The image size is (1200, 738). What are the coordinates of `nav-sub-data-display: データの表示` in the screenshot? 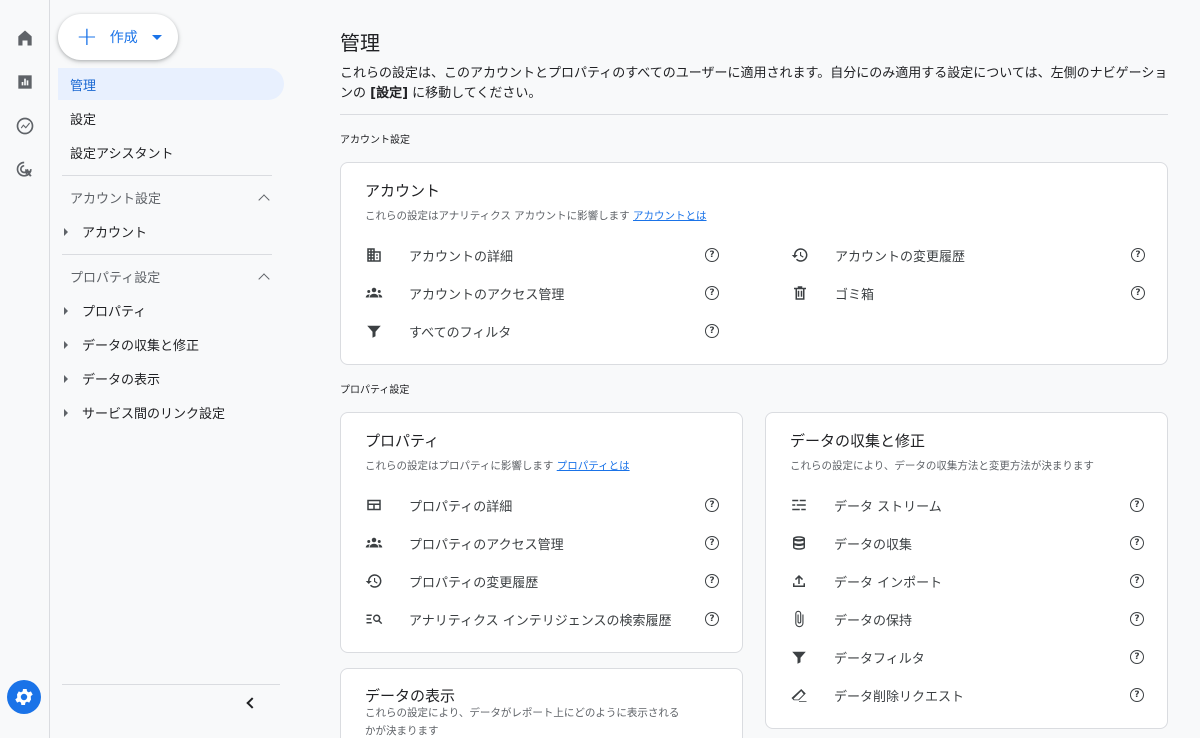 It's located at (112, 378).